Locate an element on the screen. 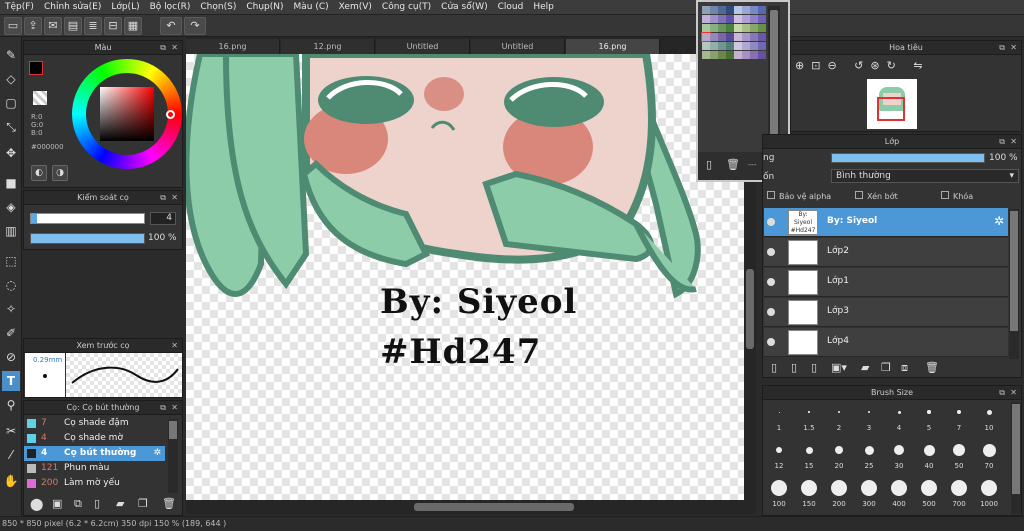 The image size is (1024, 531). layer-row: Lớp3 is located at coordinates (886, 312).